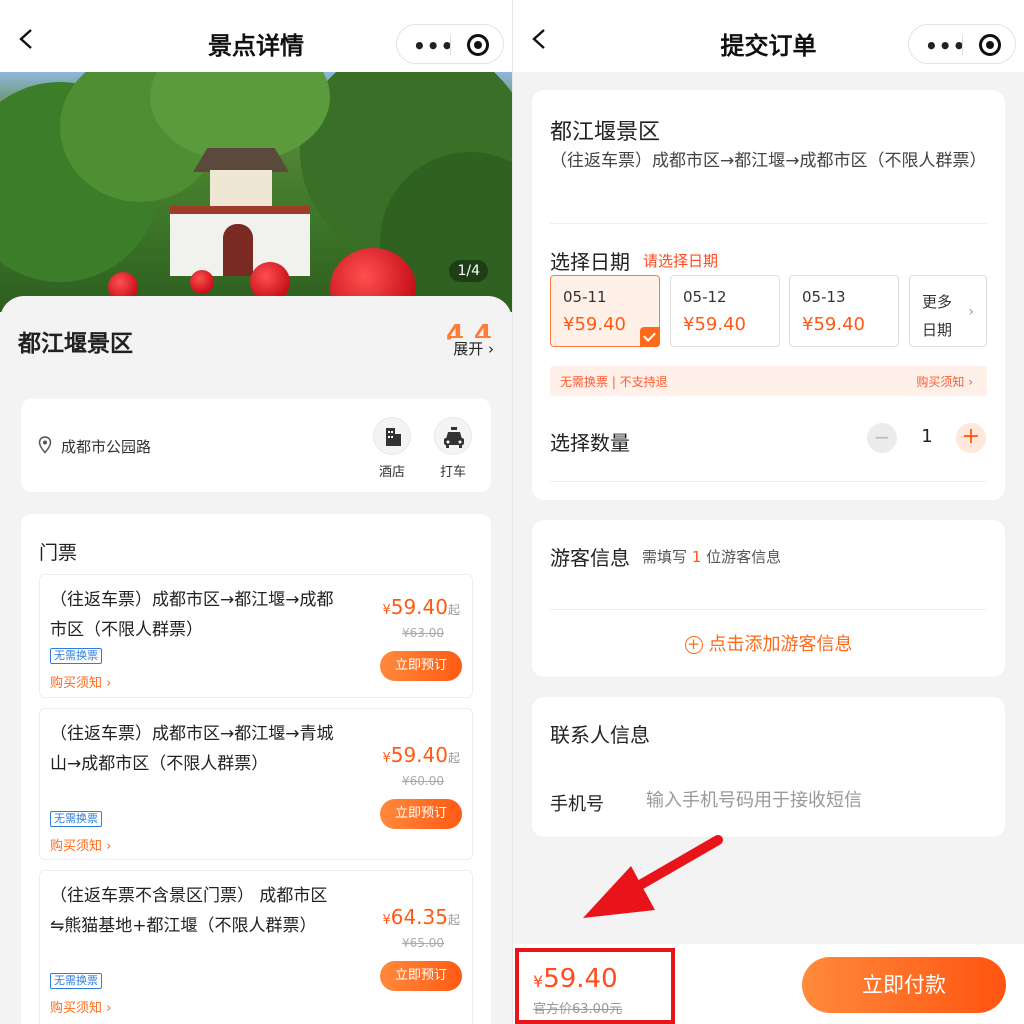  Describe the element at coordinates (590, 262) in the screenshot. I see `date-label: 选择日期` at that location.